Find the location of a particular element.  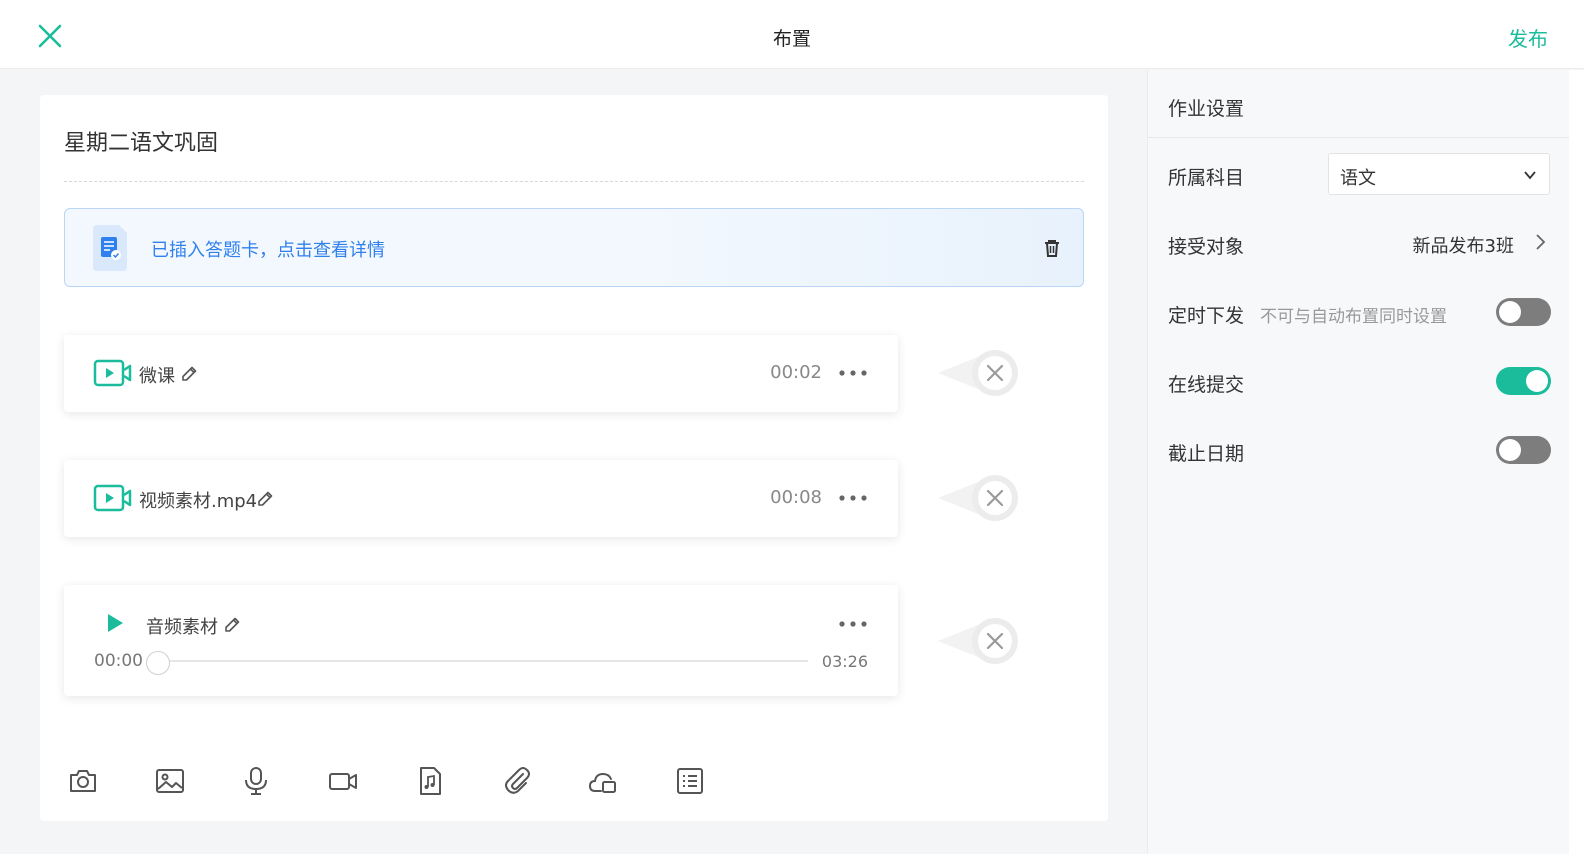

media-name: 视频素材.mp4 is located at coordinates (198, 501).